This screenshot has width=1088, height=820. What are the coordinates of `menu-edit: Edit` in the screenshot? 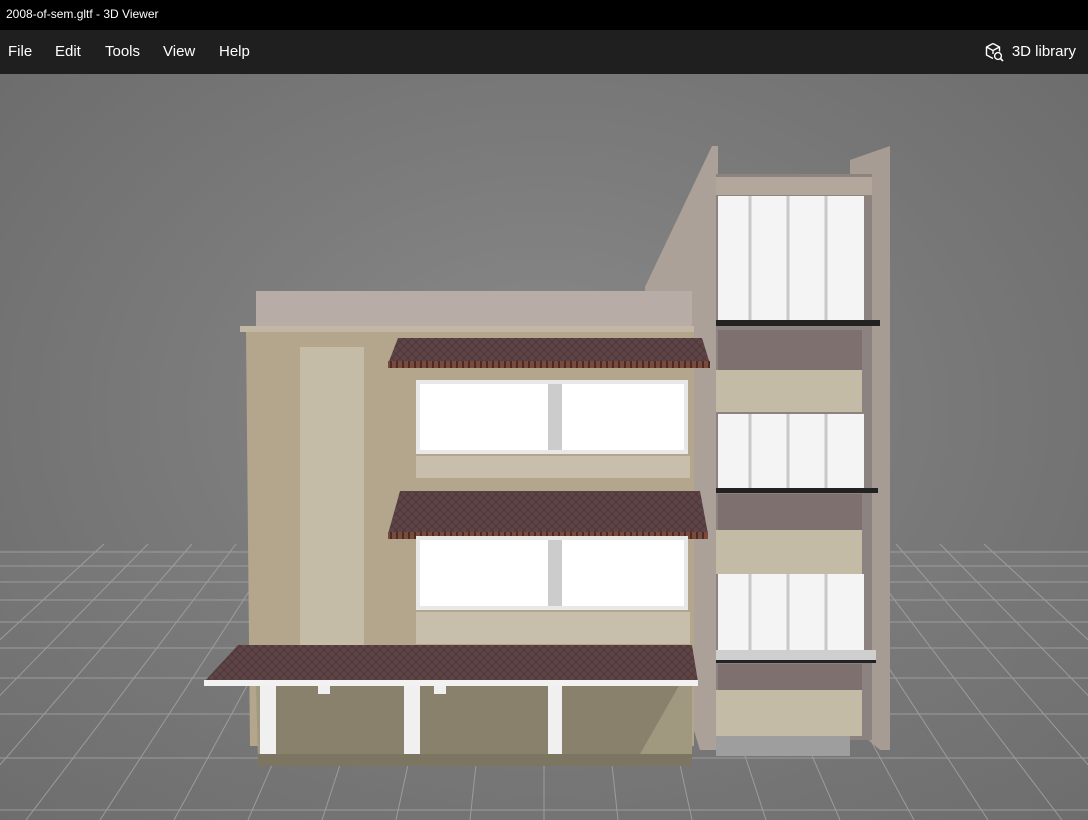 It's located at (68, 52).